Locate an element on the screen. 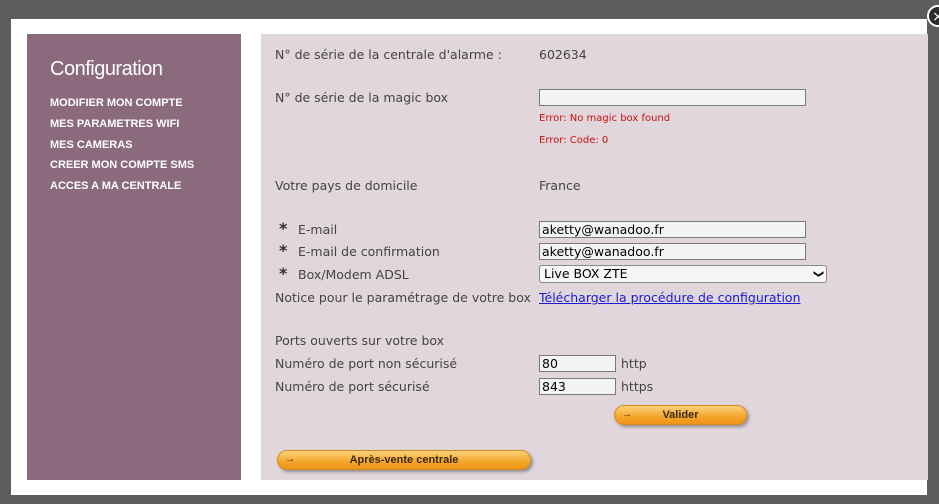 This screenshot has height=504, width=939. sidebar-item-cameras: MES CAMERAS is located at coordinates (122, 148).